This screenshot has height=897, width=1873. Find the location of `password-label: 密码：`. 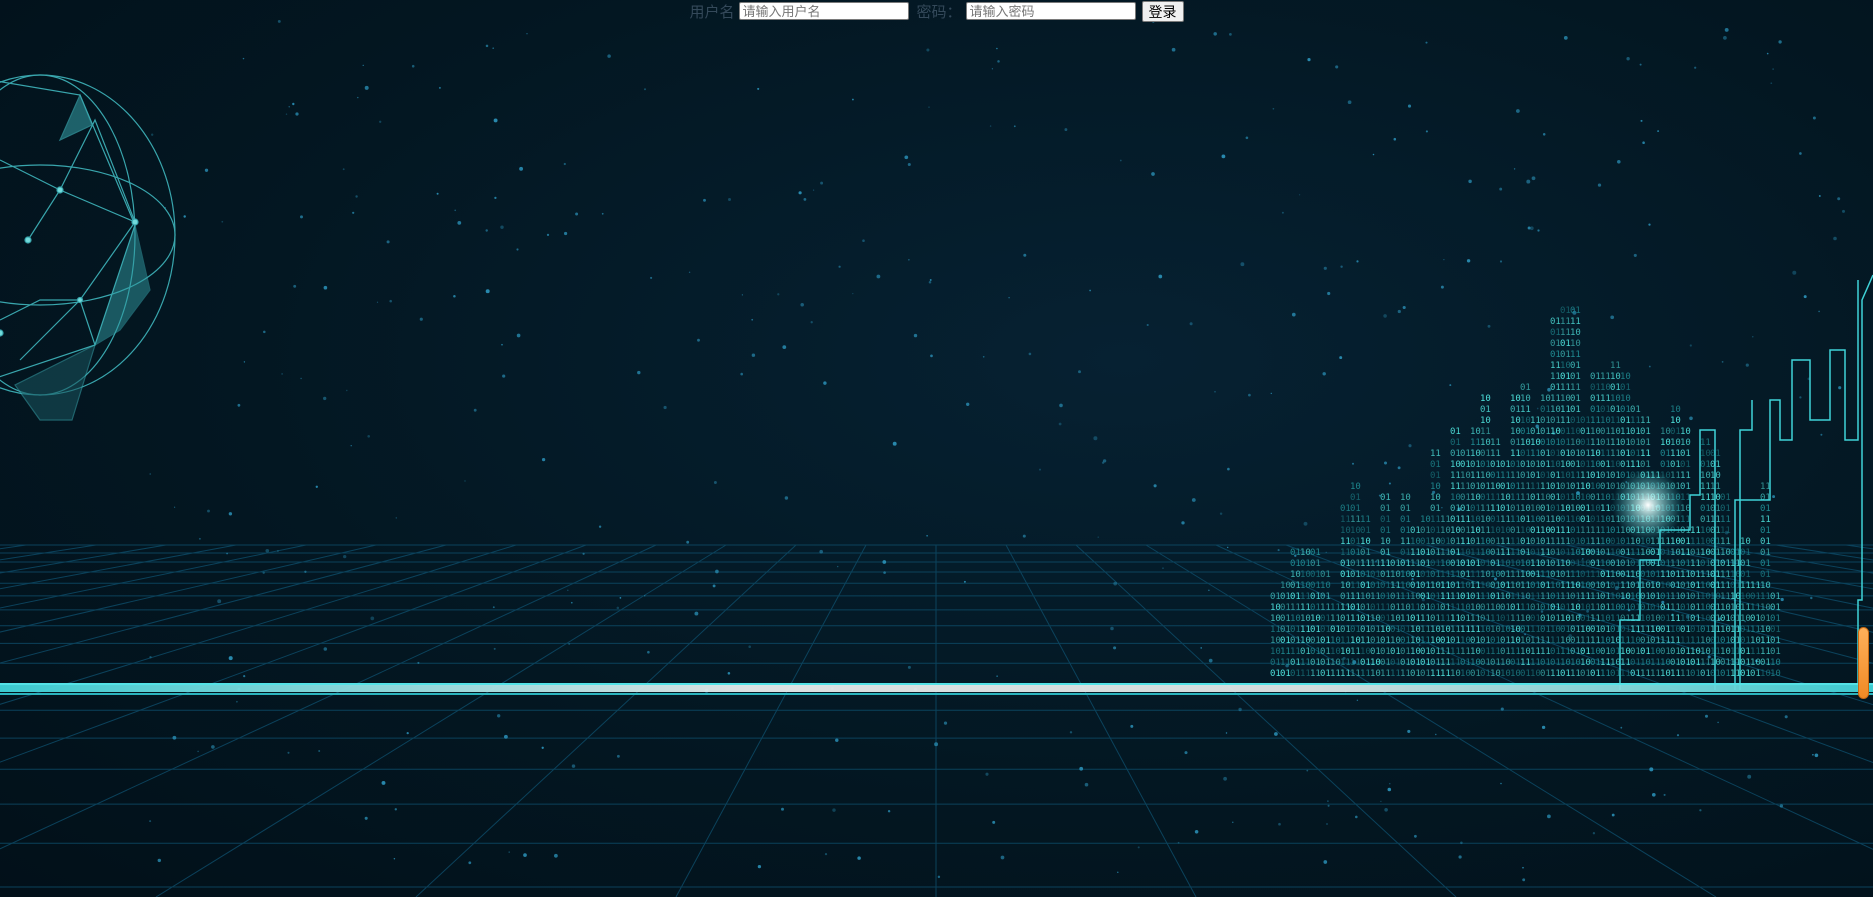

password-label: 密码： is located at coordinates (939, 12).